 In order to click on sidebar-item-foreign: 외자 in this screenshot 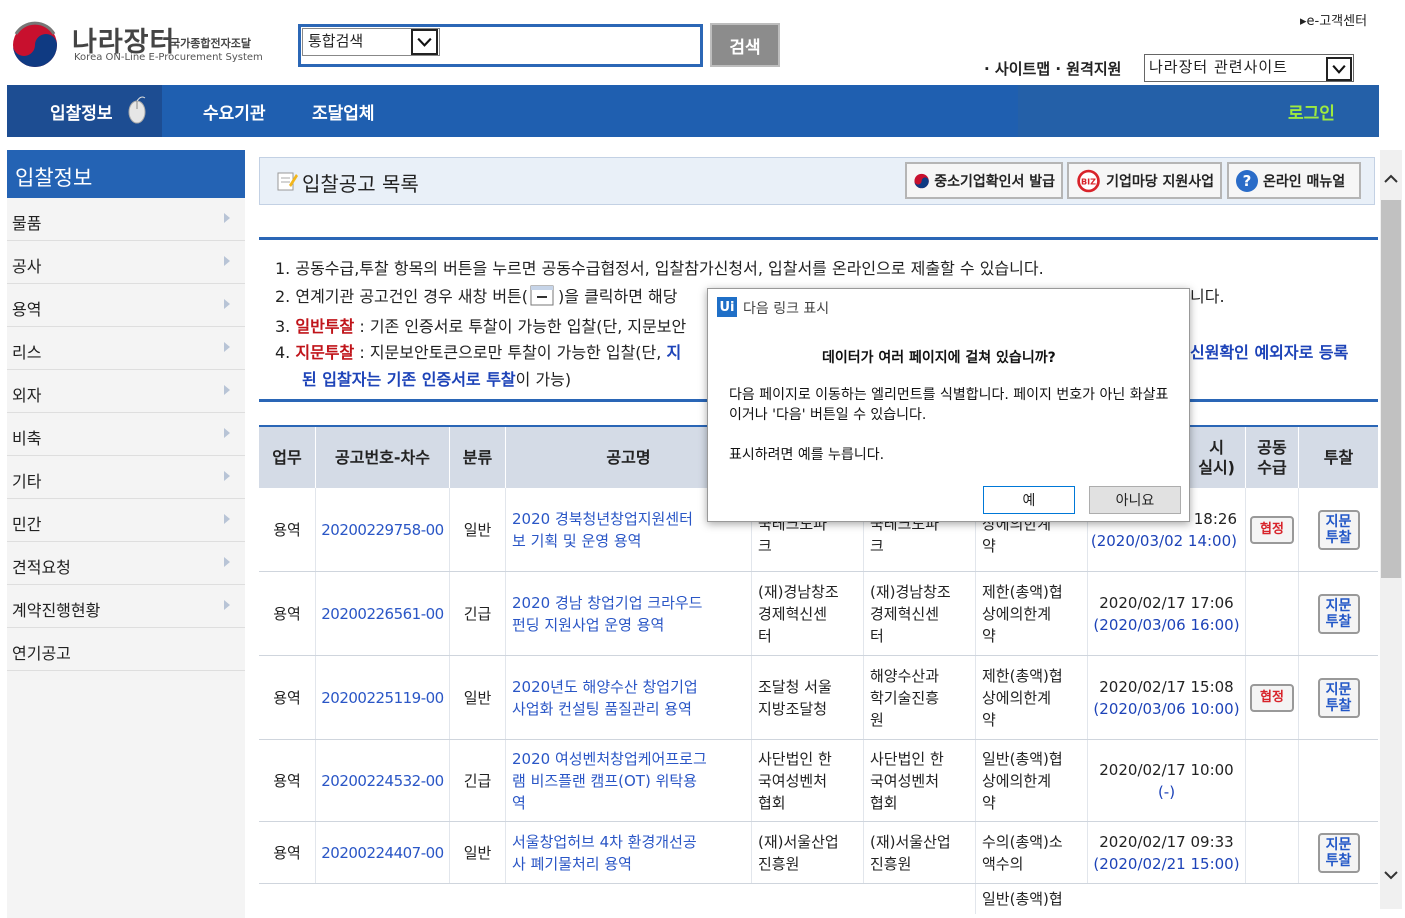, I will do `click(126, 391)`.